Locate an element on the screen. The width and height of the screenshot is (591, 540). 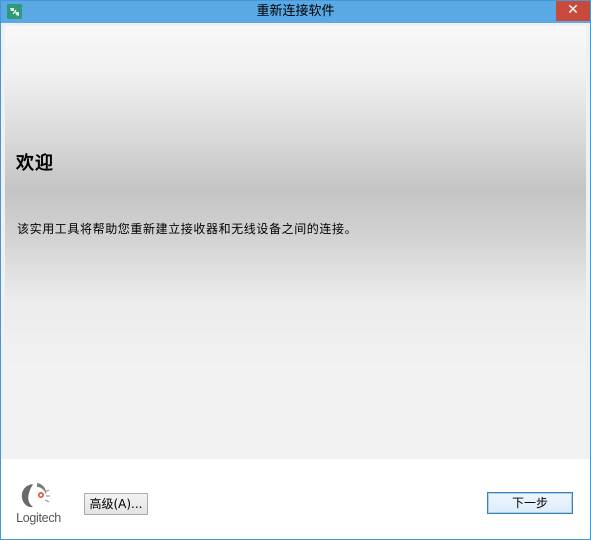
logitech-logo-icon is located at coordinates (35, 495).